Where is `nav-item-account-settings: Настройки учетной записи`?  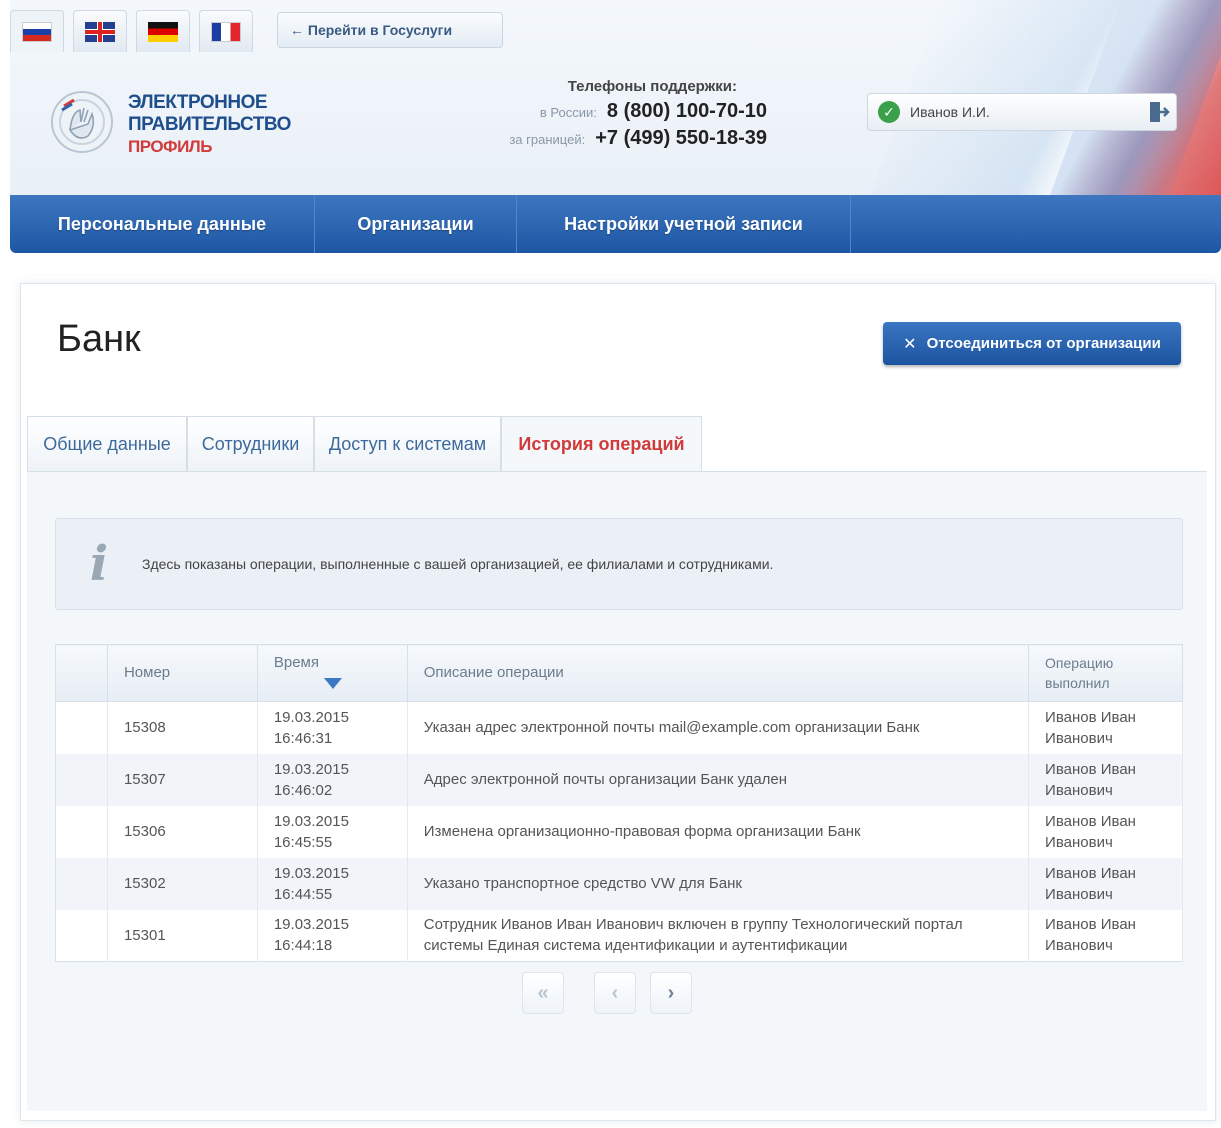
nav-item-account-settings: Настройки учетной записи is located at coordinates (684, 224).